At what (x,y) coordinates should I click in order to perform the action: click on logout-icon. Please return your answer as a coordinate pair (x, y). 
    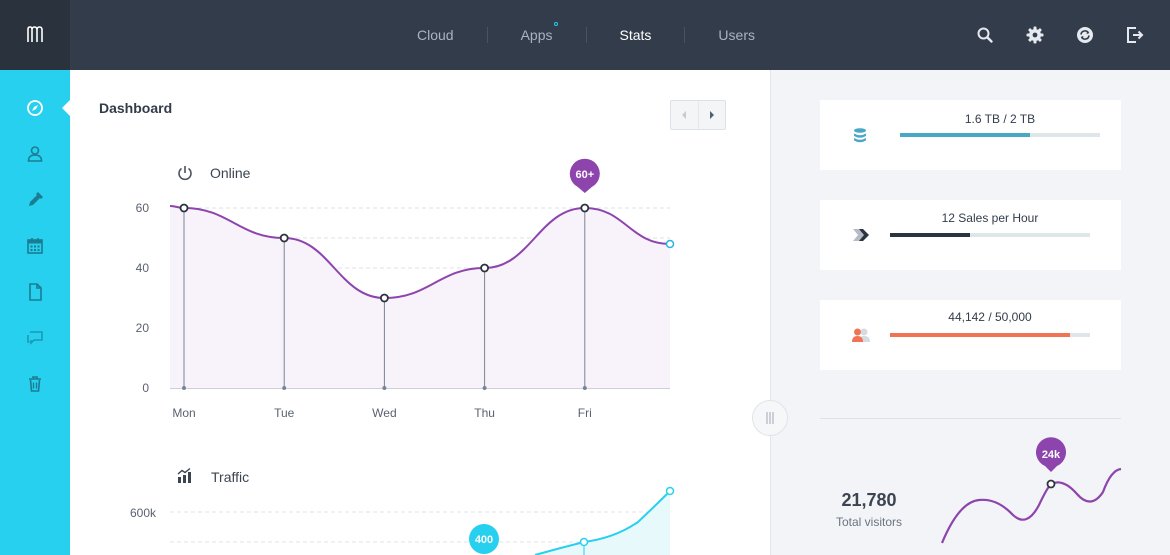
    Looking at the image, I should click on (1135, 35).